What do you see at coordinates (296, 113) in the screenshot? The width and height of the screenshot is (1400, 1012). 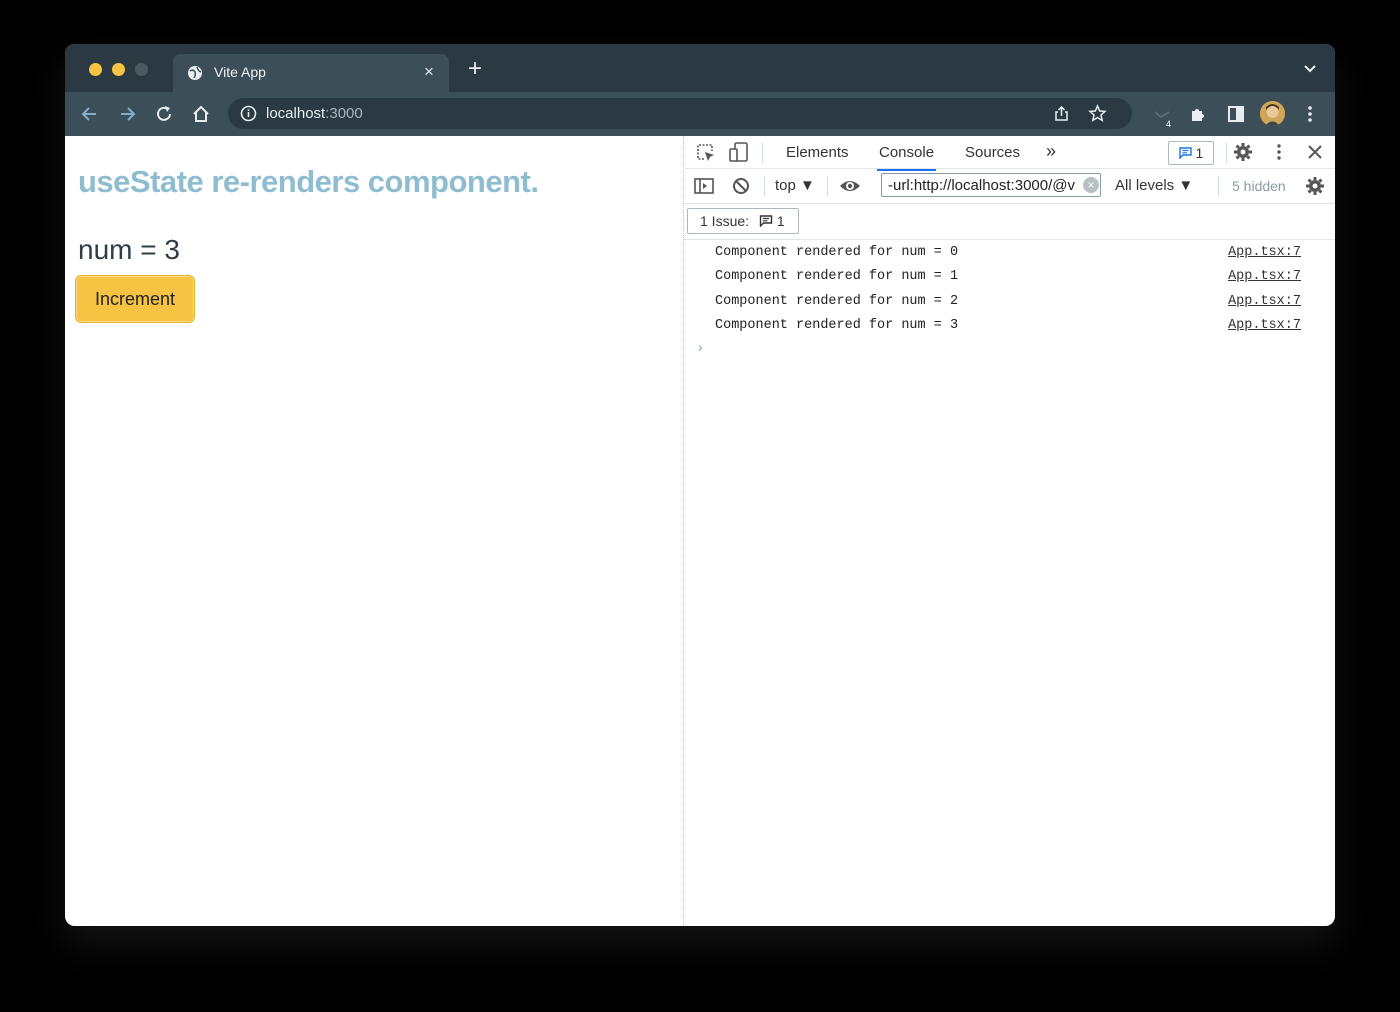 I see `url-host: localhost` at bounding box center [296, 113].